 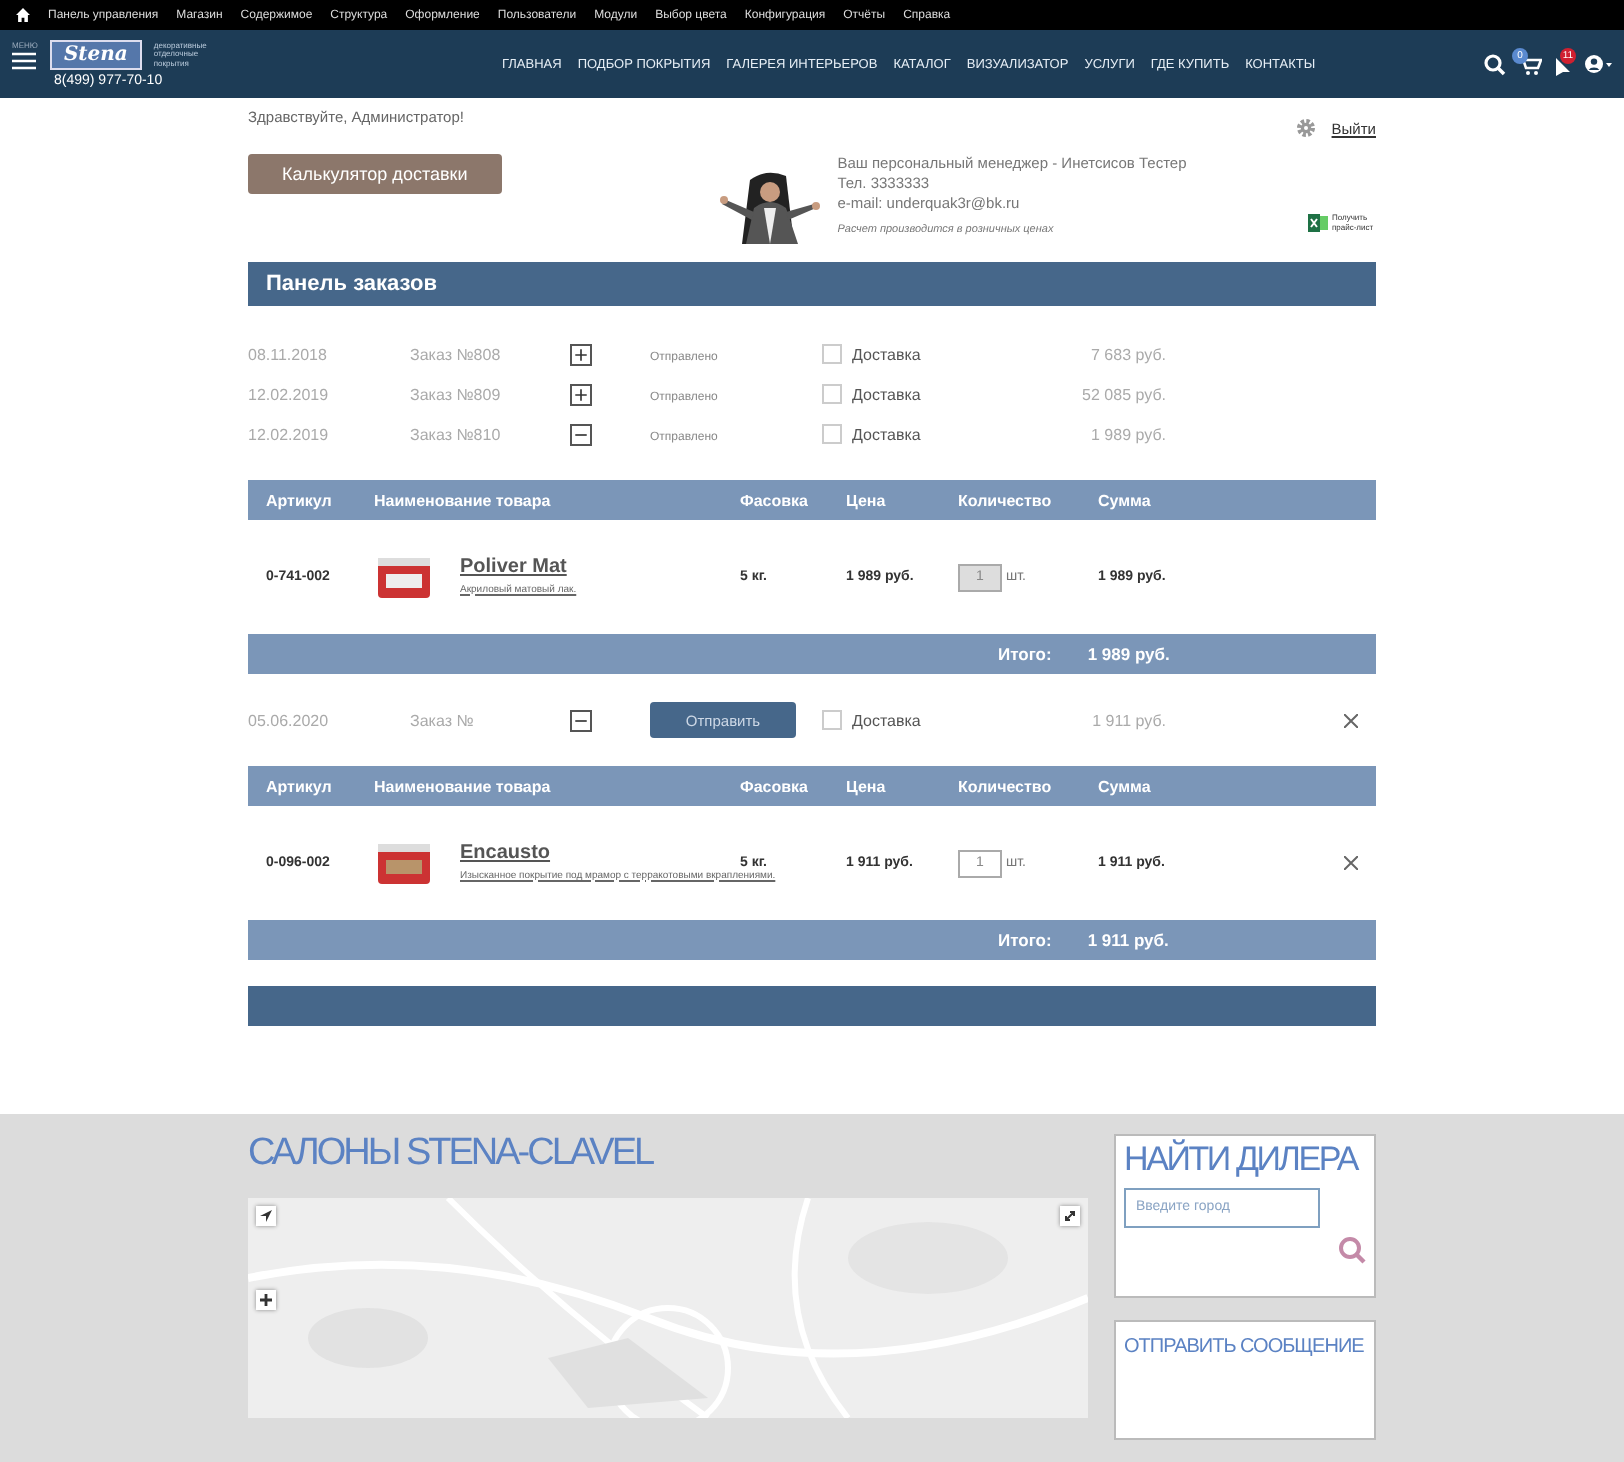 I want to click on order-date: 05.06.2020, so click(x=289, y=720).